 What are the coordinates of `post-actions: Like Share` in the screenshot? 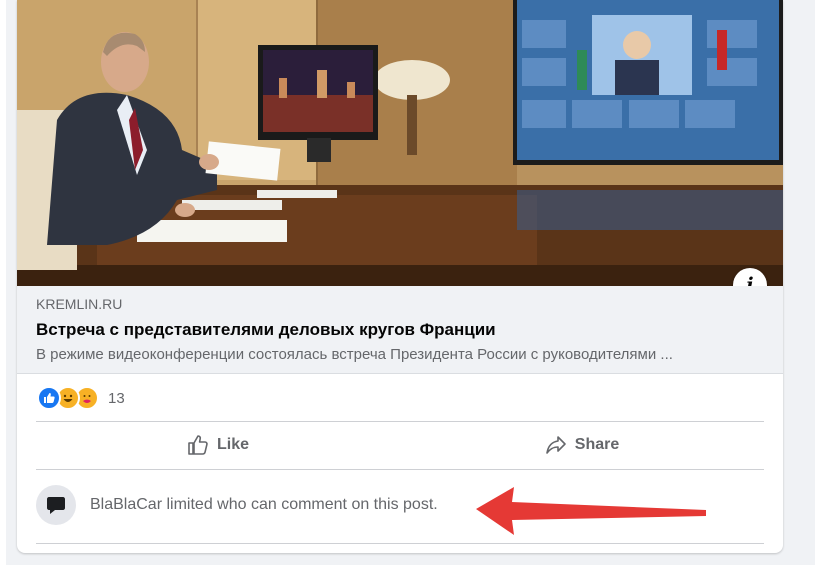 It's located at (400, 445).